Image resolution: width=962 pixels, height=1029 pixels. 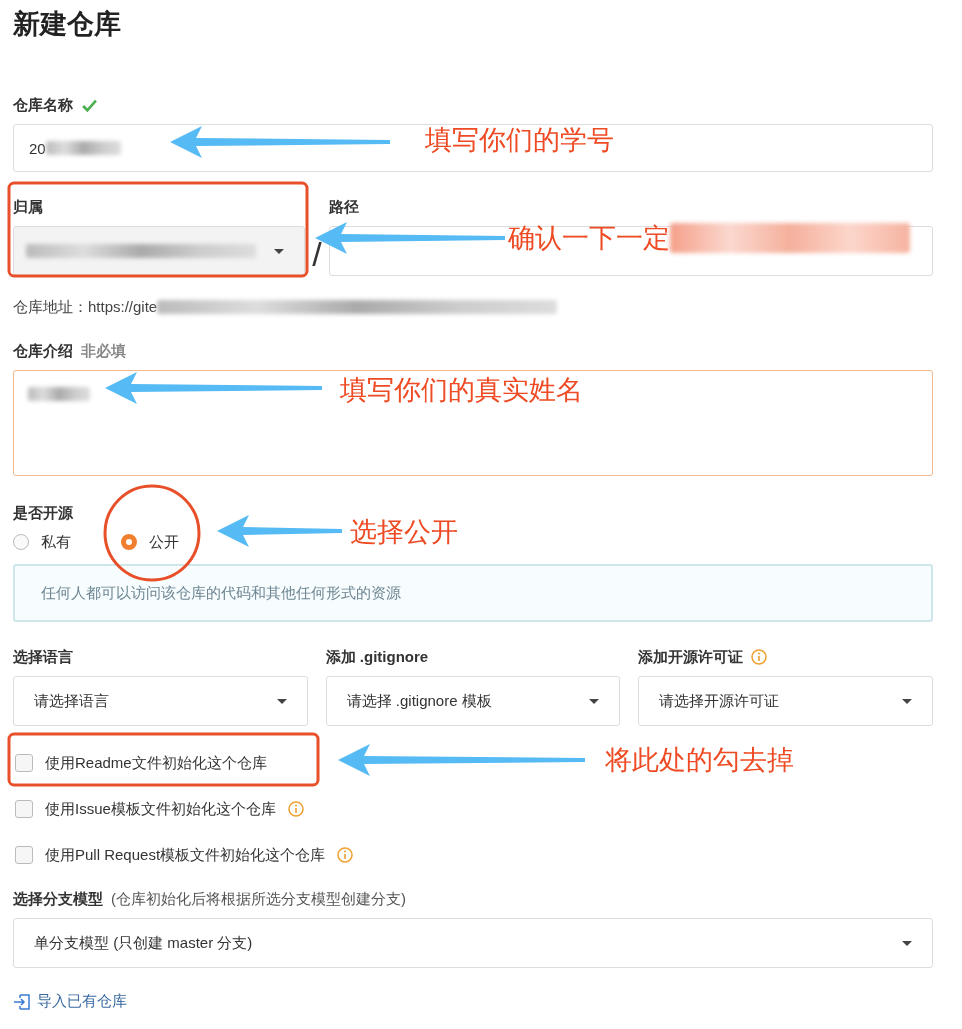 What do you see at coordinates (59, 394) in the screenshot?
I see `blurred-text` at bounding box center [59, 394].